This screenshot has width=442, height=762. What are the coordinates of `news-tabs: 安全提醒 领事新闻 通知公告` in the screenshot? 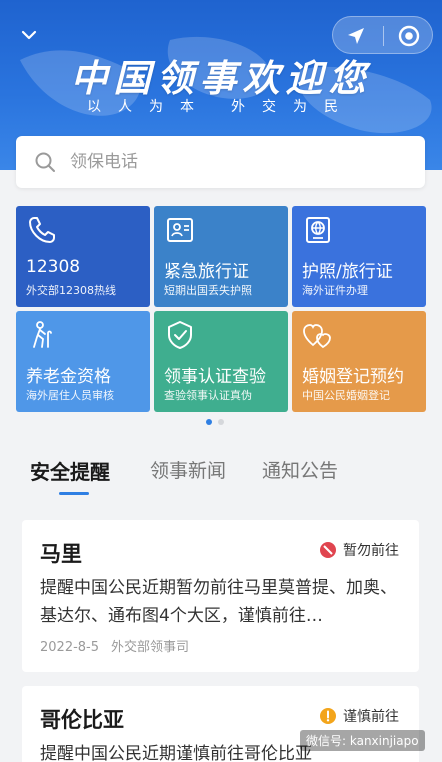 It's located at (221, 477).